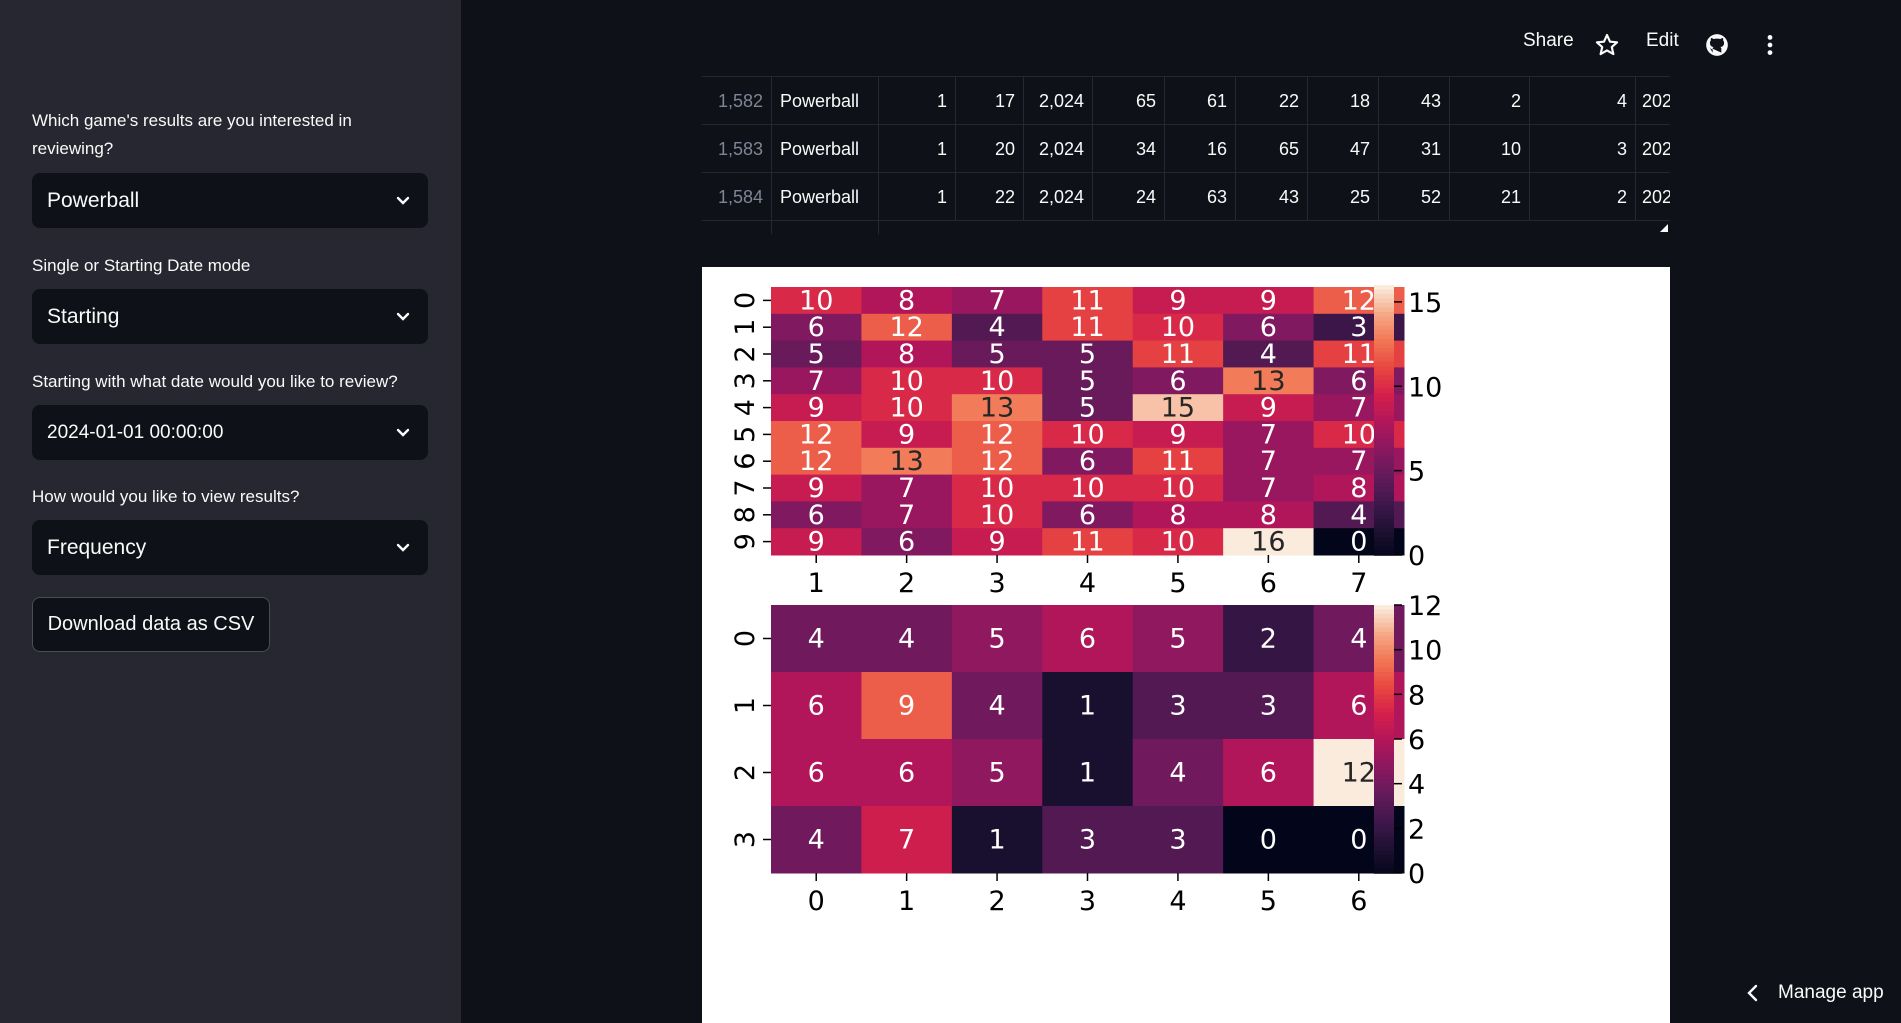 Image resolution: width=1901 pixels, height=1023 pixels. I want to click on colorbar-tick-label: 15, so click(1425, 303).